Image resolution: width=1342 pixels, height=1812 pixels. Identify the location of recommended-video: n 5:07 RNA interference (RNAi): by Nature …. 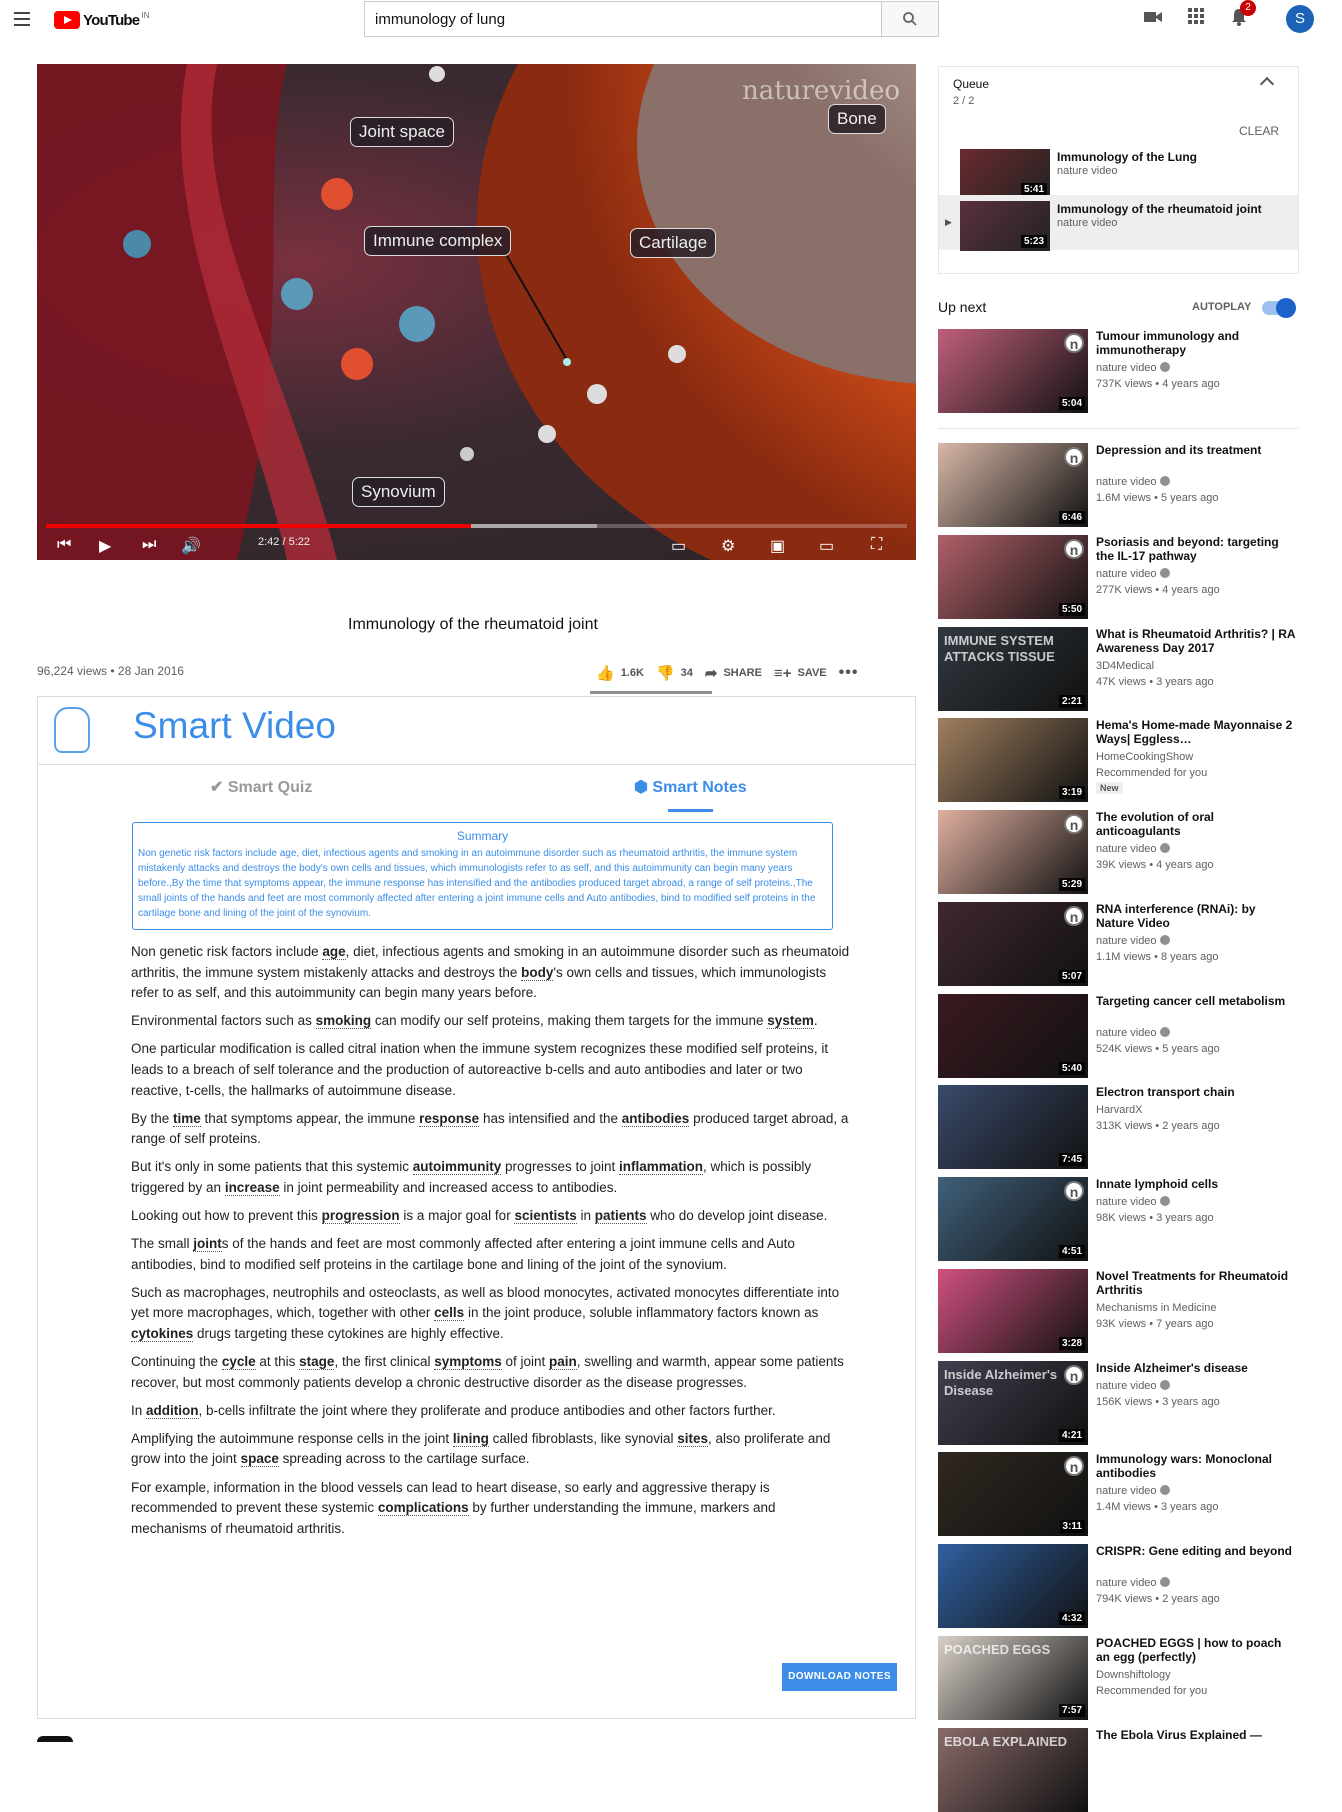
(1118, 944).